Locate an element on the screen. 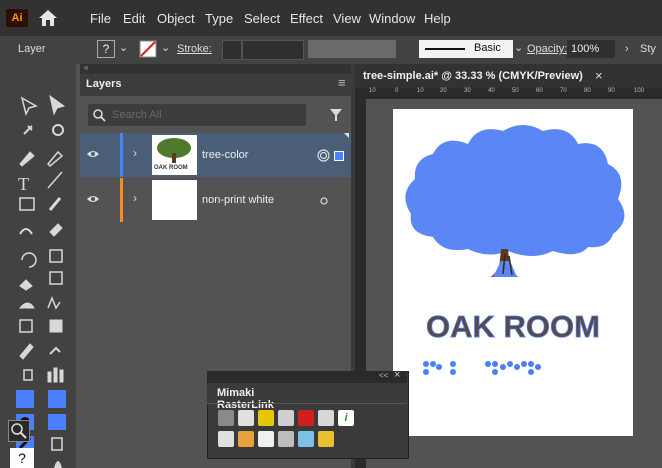 The width and height of the screenshot is (662, 468). brush-definition: Basic is located at coordinates (466, 49).